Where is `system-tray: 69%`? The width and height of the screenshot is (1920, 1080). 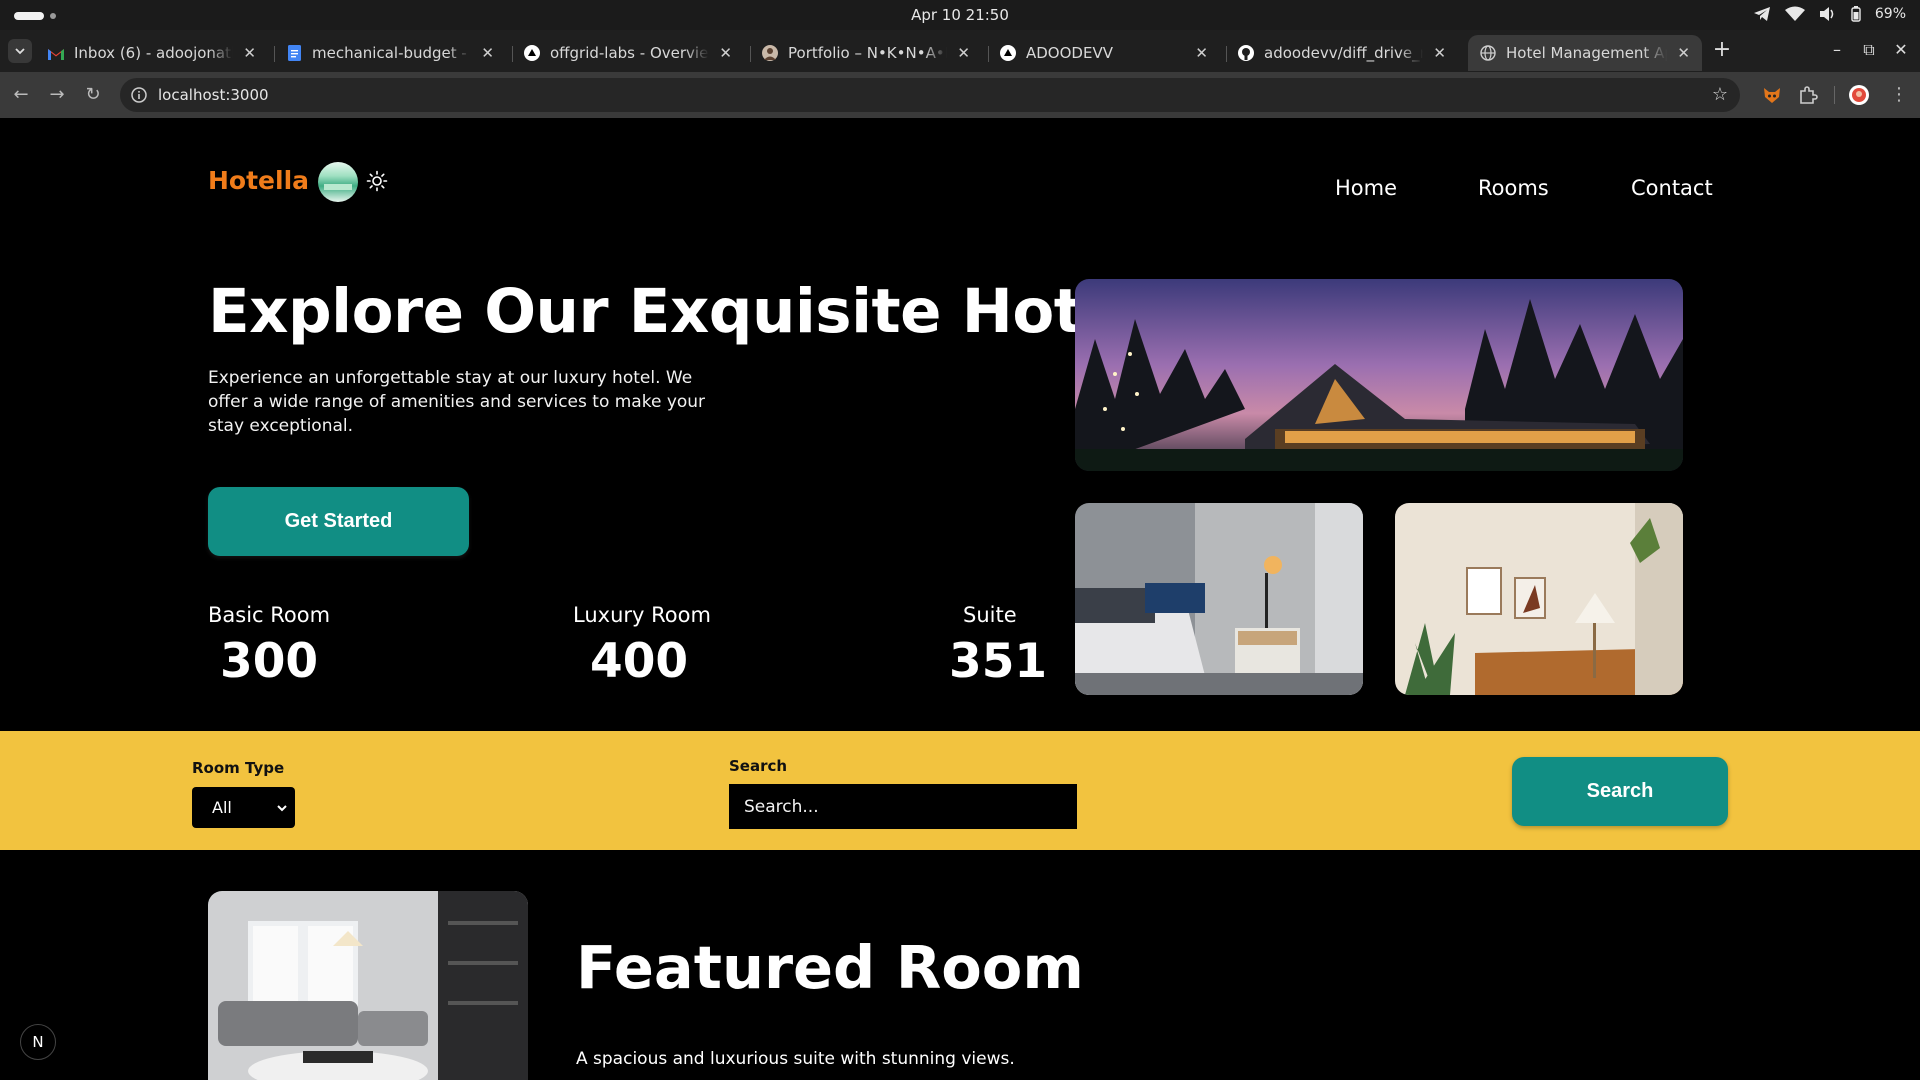 system-tray: 69% is located at coordinates (1829, 14).